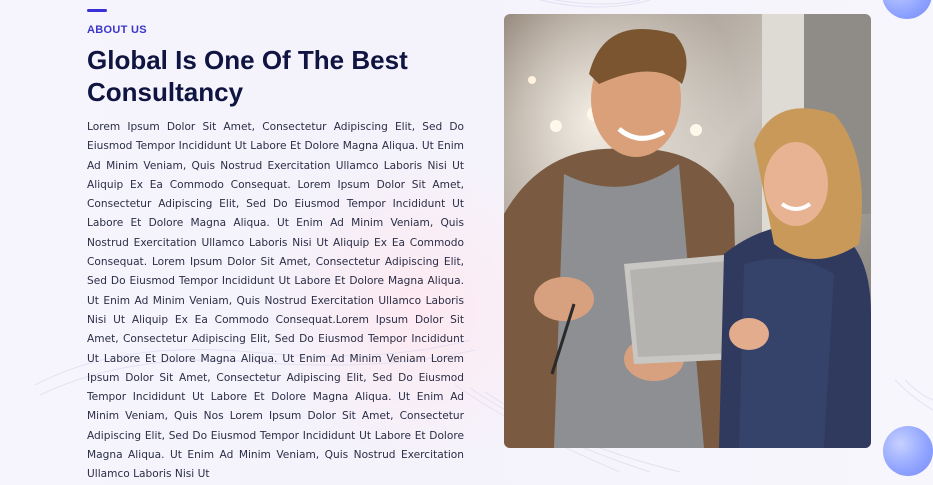 The width and height of the screenshot is (933, 485). What do you see at coordinates (117, 30) in the screenshot?
I see `section-eyebrow: ABOUT US` at bounding box center [117, 30].